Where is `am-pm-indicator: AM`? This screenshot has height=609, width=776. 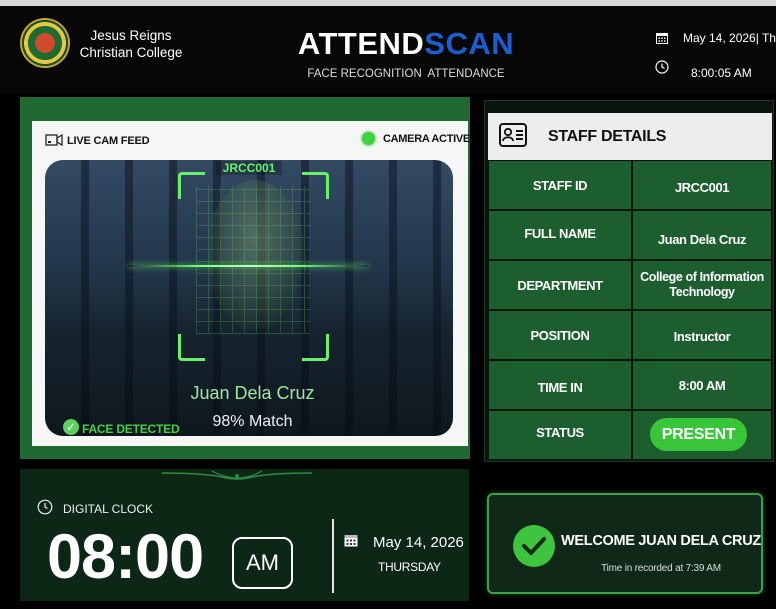 am-pm-indicator: AM is located at coordinates (262, 563).